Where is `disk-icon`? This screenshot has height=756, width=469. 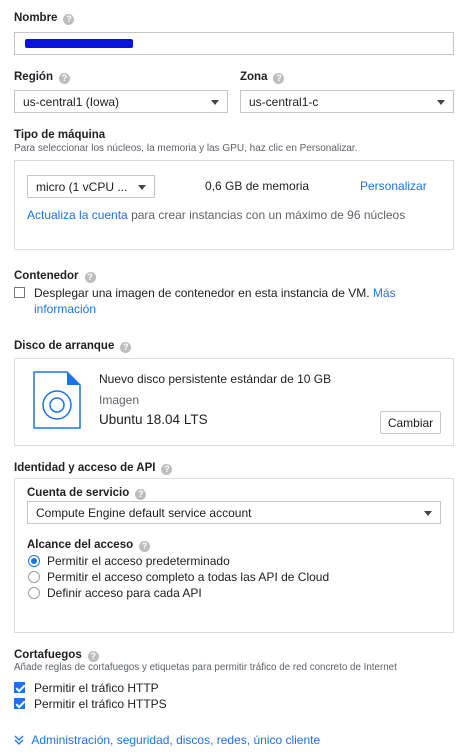 disk-icon is located at coordinates (57, 400).